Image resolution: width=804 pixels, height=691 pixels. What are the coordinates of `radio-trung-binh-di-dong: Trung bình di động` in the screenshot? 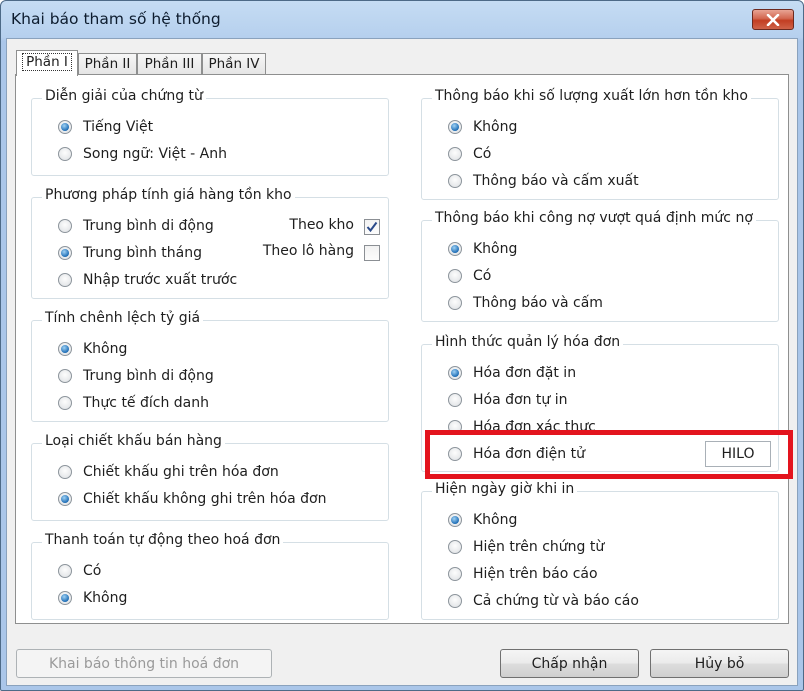 It's located at (136, 226).